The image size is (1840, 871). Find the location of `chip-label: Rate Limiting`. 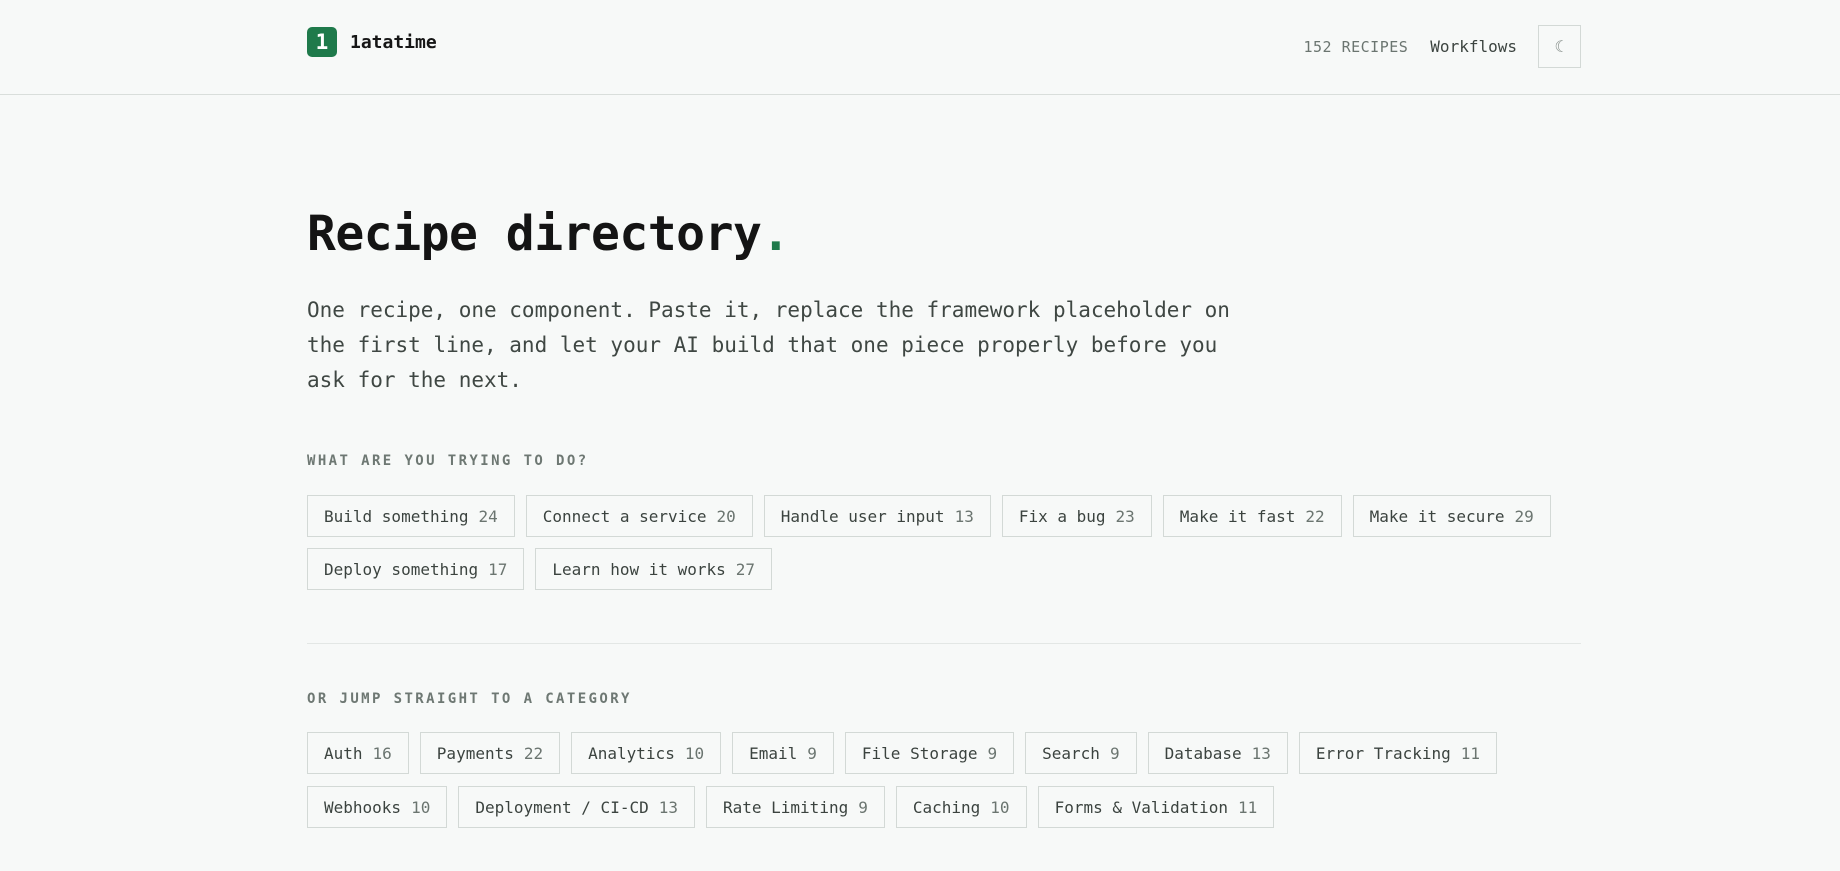

chip-label: Rate Limiting is located at coordinates (785, 807).